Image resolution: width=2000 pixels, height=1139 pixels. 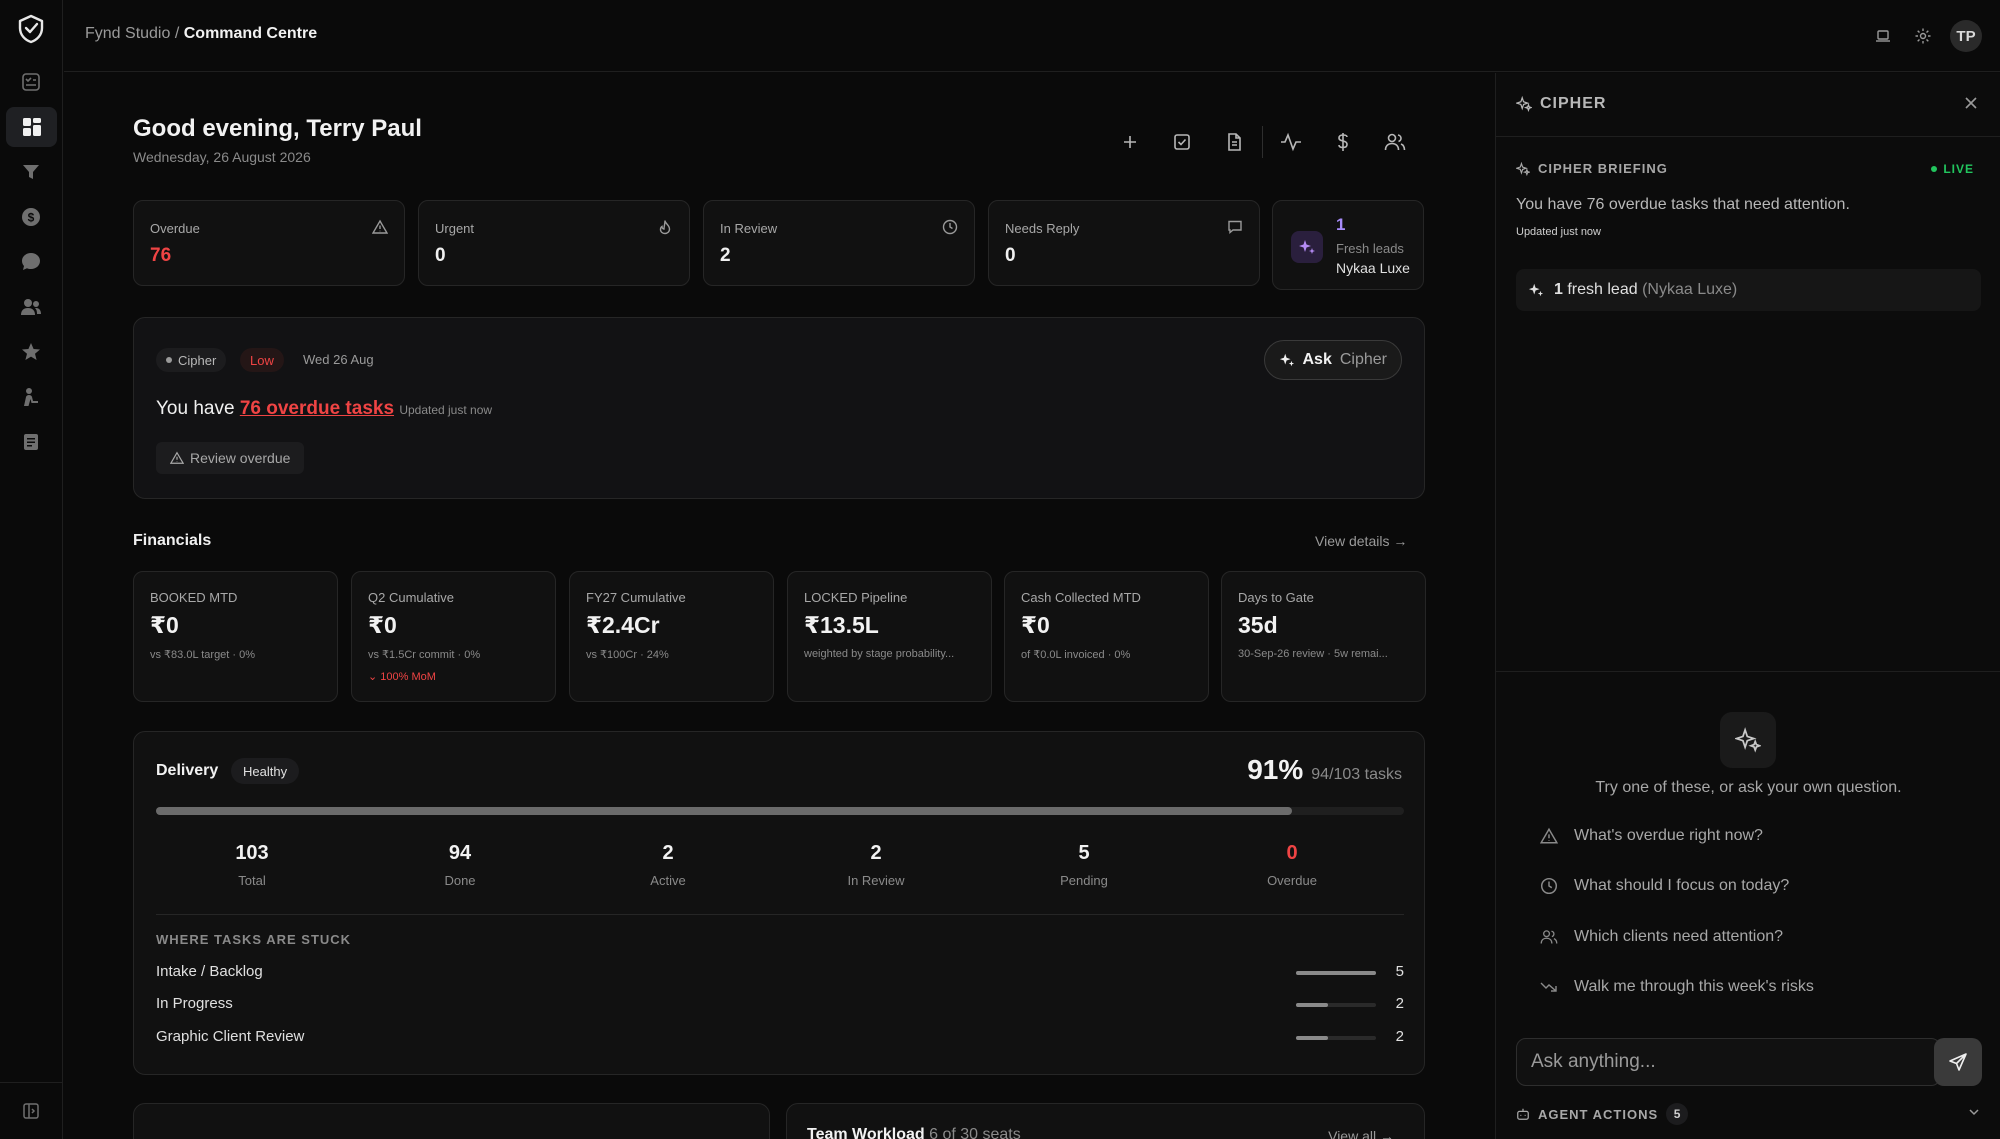 I want to click on ask-cipher-button: Ask Cipher, so click(x=1332, y=360).